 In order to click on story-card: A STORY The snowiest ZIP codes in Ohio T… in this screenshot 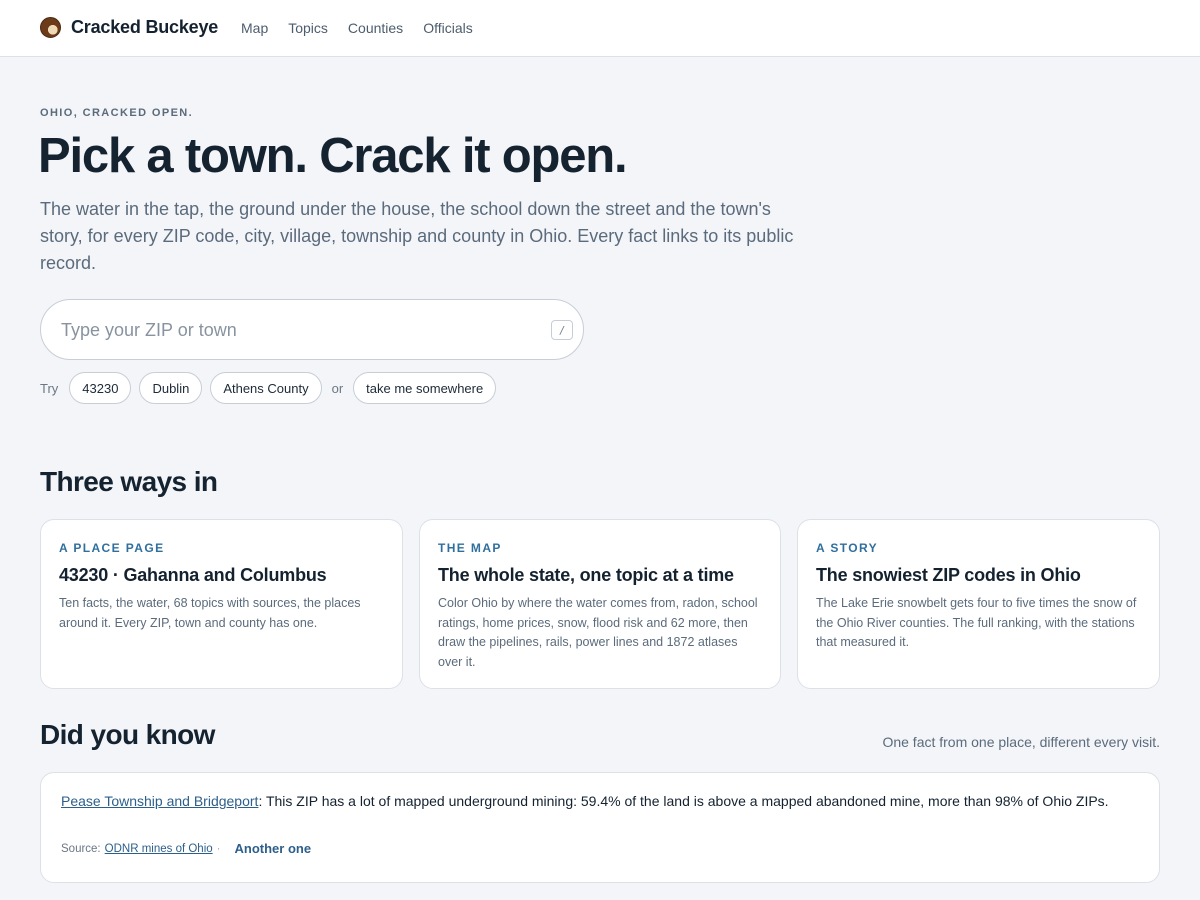, I will do `click(978, 604)`.